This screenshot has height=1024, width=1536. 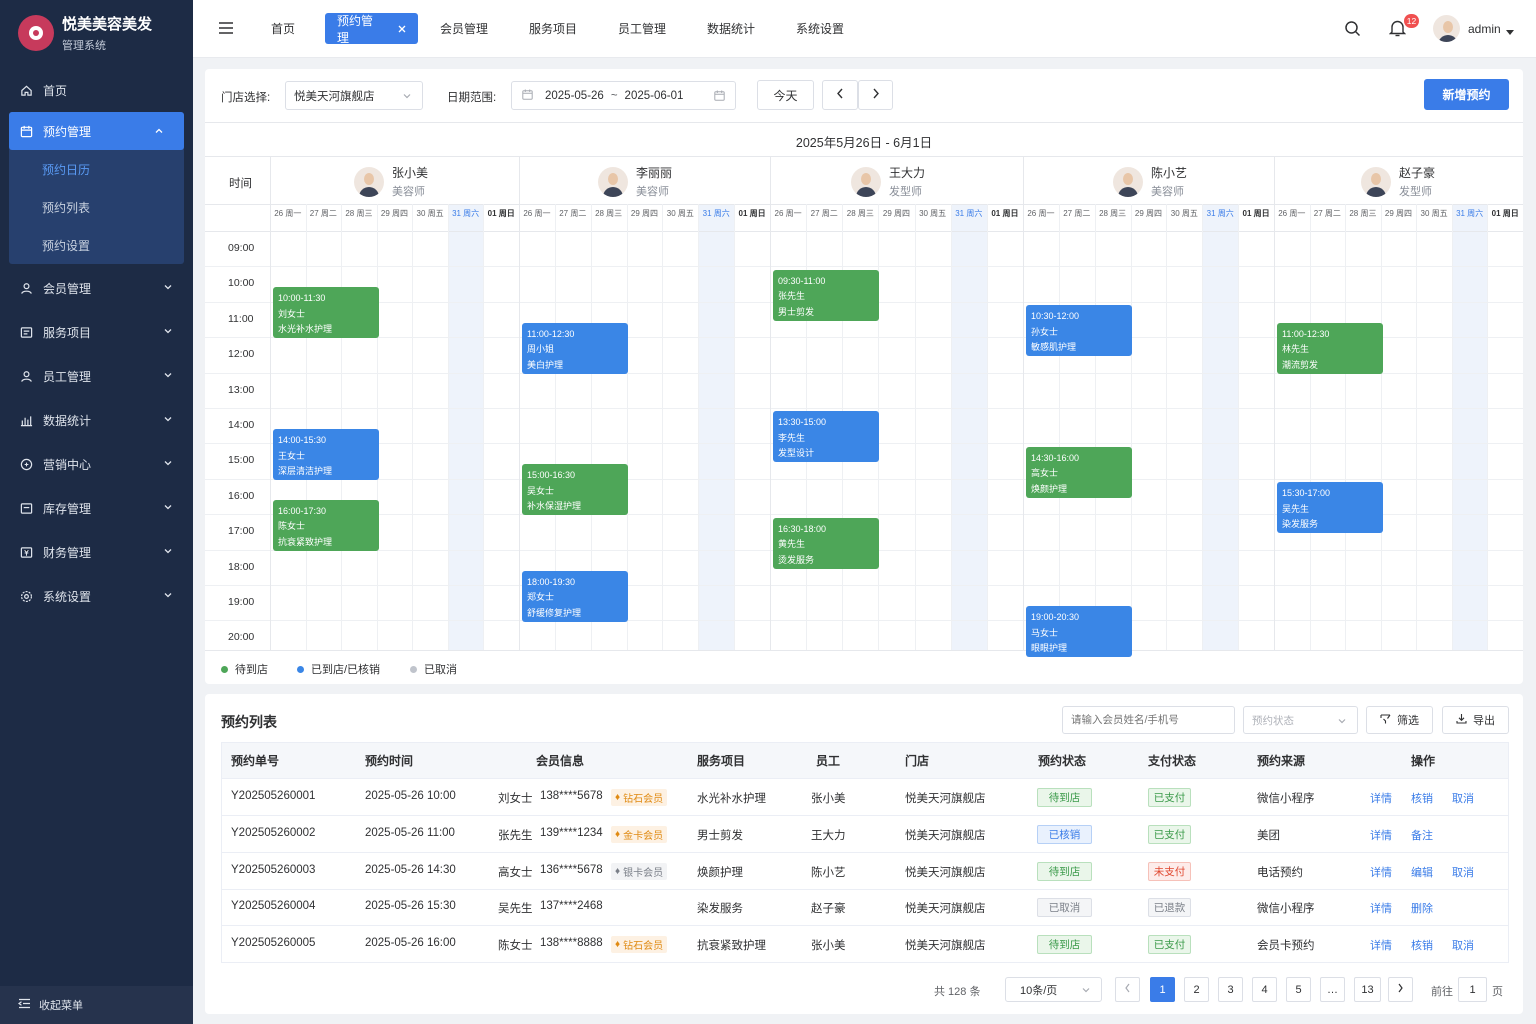 I want to click on chevron-right-icon, so click(x=1400, y=989).